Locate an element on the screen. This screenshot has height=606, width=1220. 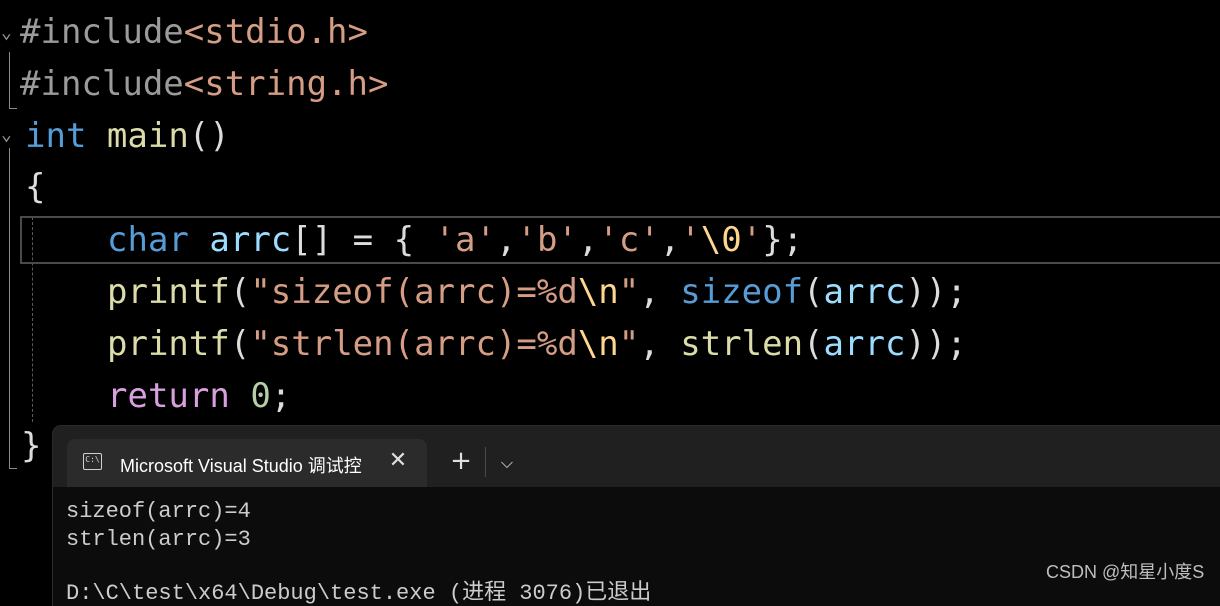
watermark: CSDN @知星小度S is located at coordinates (1125, 572).